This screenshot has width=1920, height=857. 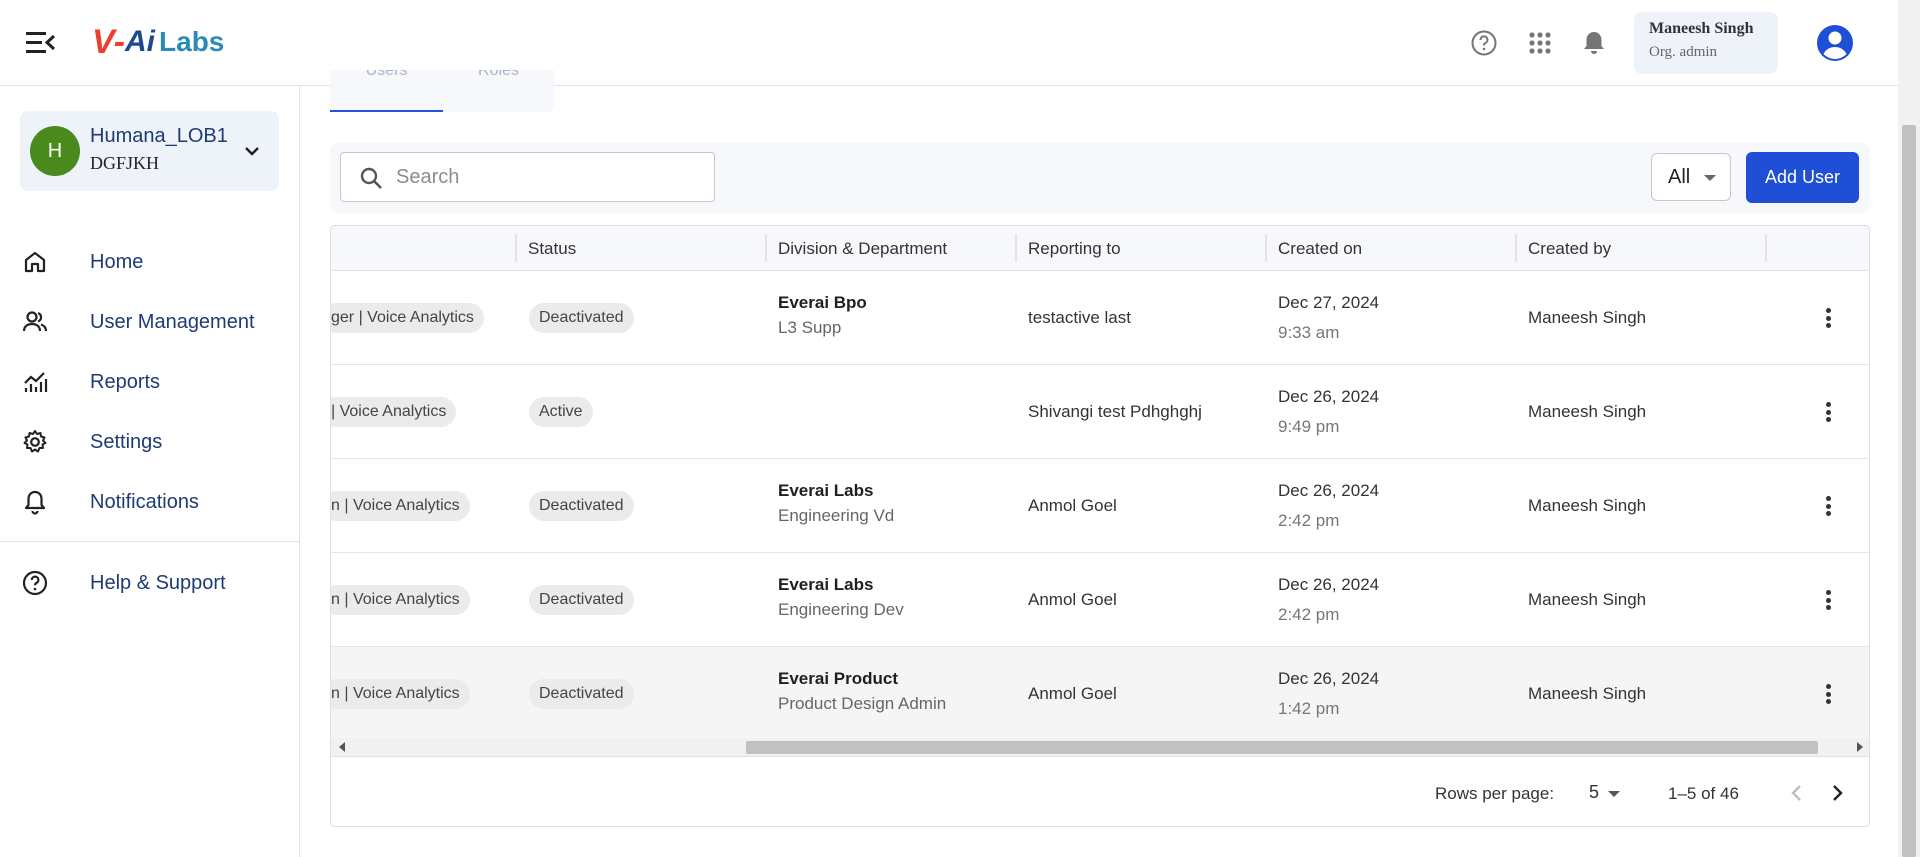 I want to click on caret-down-icon, so click(x=1614, y=794).